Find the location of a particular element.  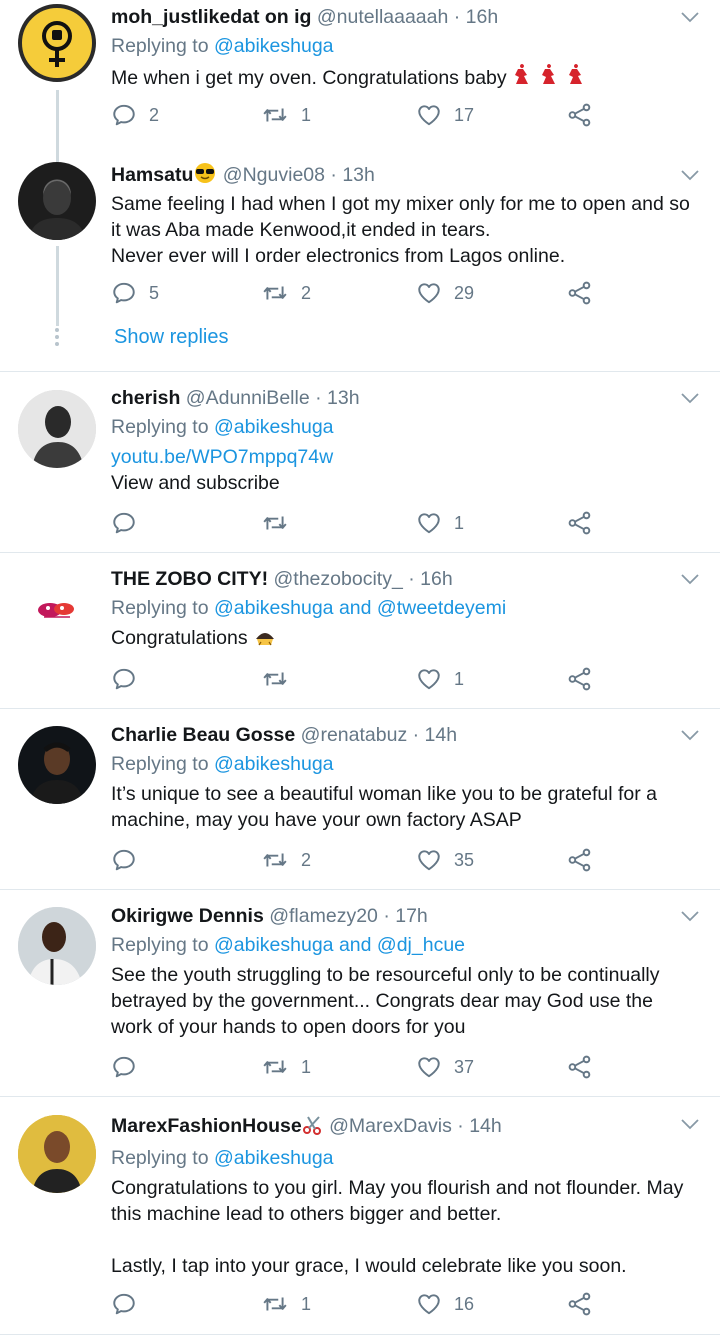

display-name: Hamsatu is located at coordinates (152, 175).